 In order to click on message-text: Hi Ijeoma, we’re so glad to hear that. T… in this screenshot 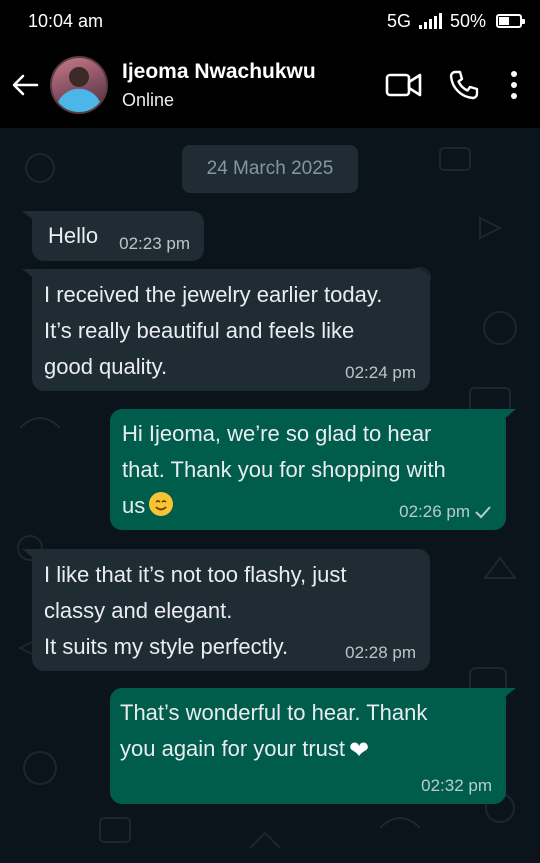, I will do `click(284, 470)`.